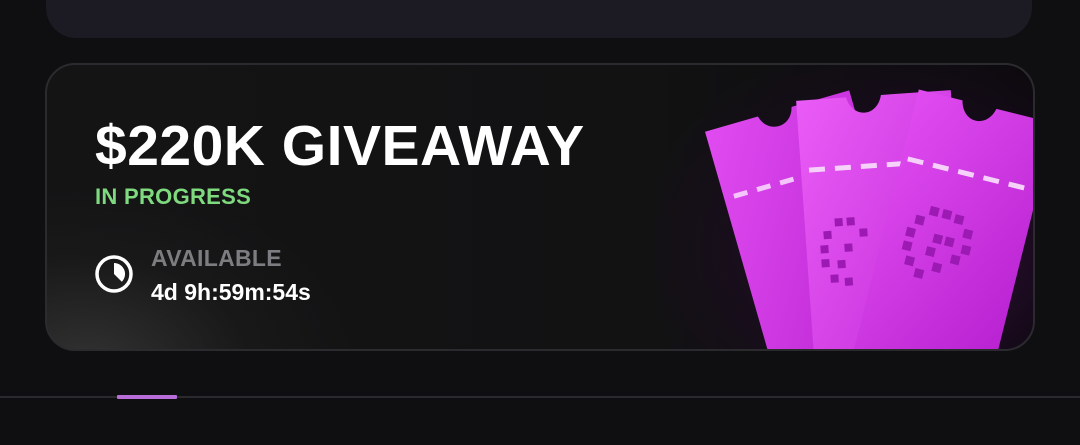 The image size is (1080, 445). I want to click on clock-icon, so click(114, 274).